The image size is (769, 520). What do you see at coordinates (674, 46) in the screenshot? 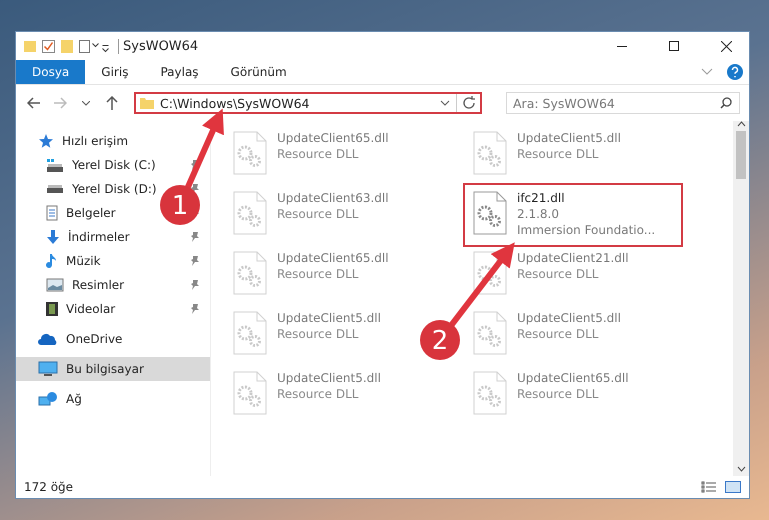
I see `maximize-icon` at bounding box center [674, 46].